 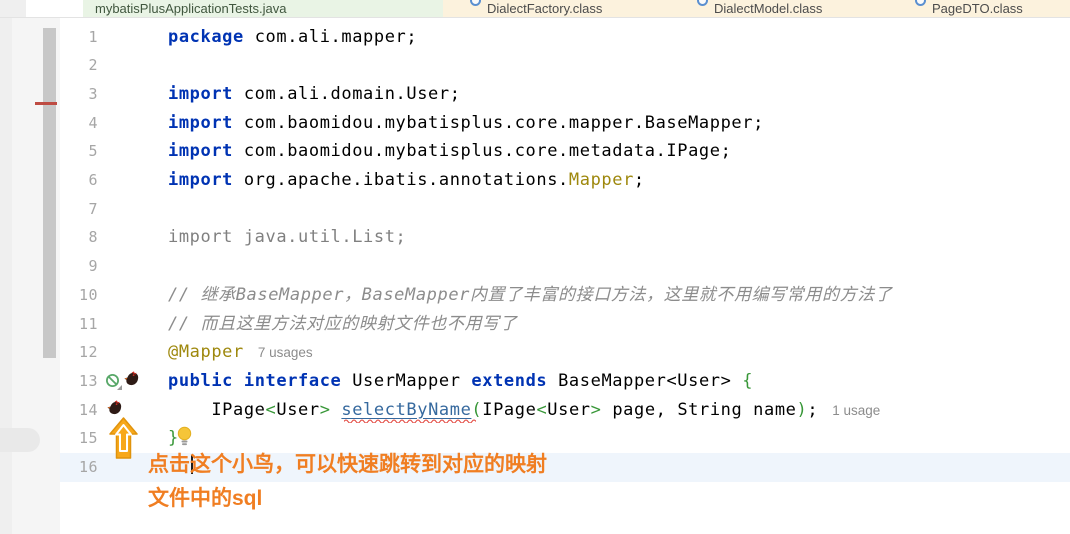 What do you see at coordinates (6, 276) in the screenshot?
I see `panel-divider` at bounding box center [6, 276].